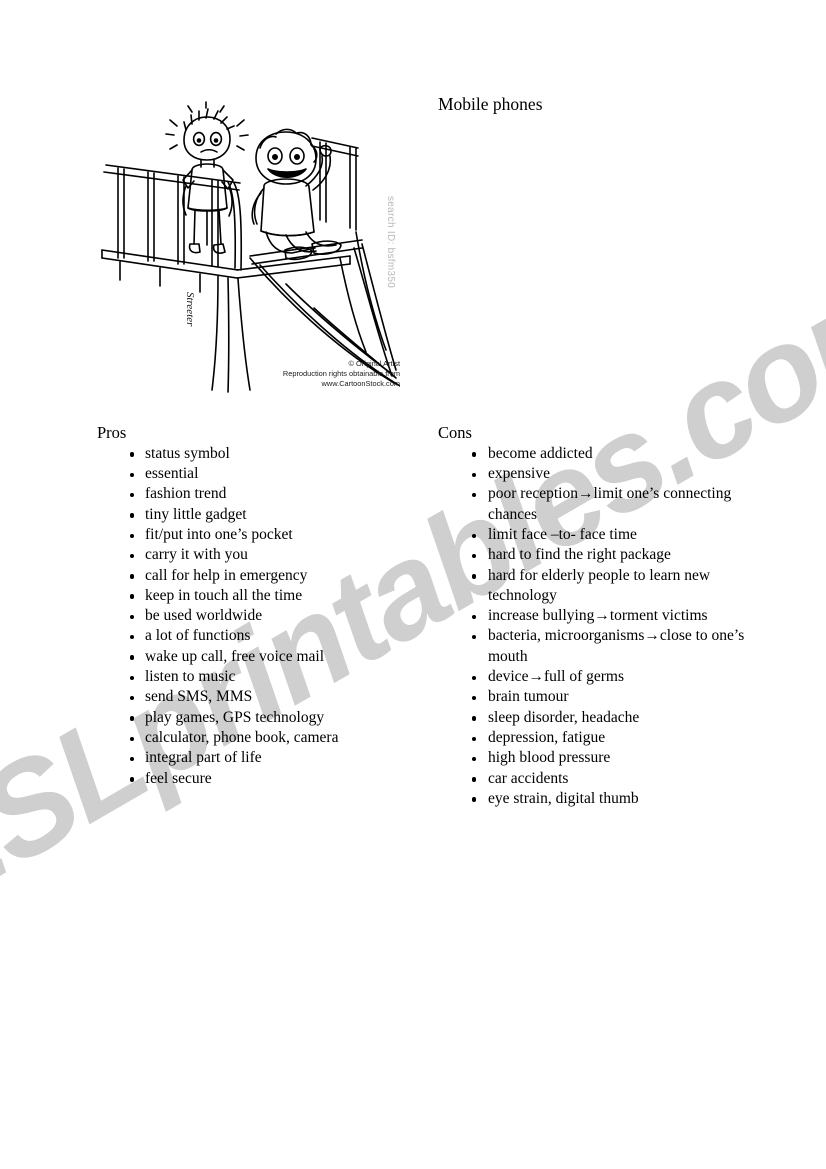 Image resolution: width=826 pixels, height=1169 pixels. I want to click on list-item: expensive, so click(593, 474).